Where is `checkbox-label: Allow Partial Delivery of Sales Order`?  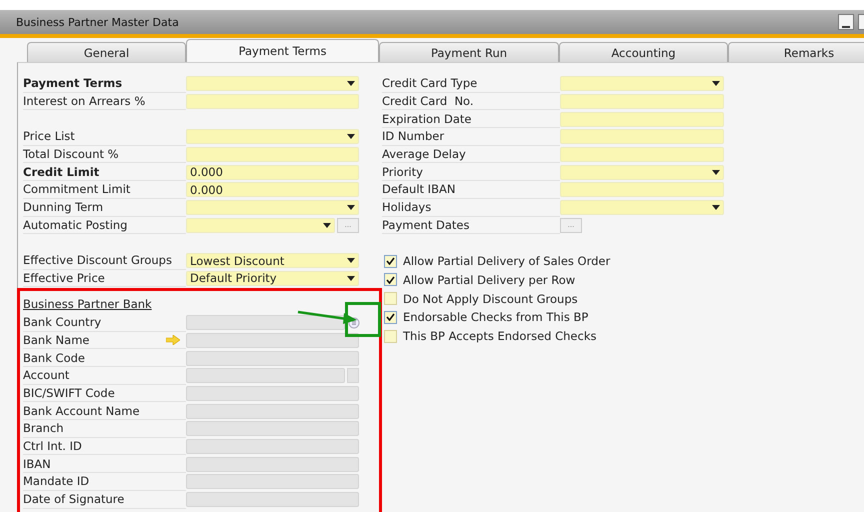
checkbox-label: Allow Partial Delivery of Sales Order is located at coordinates (506, 261).